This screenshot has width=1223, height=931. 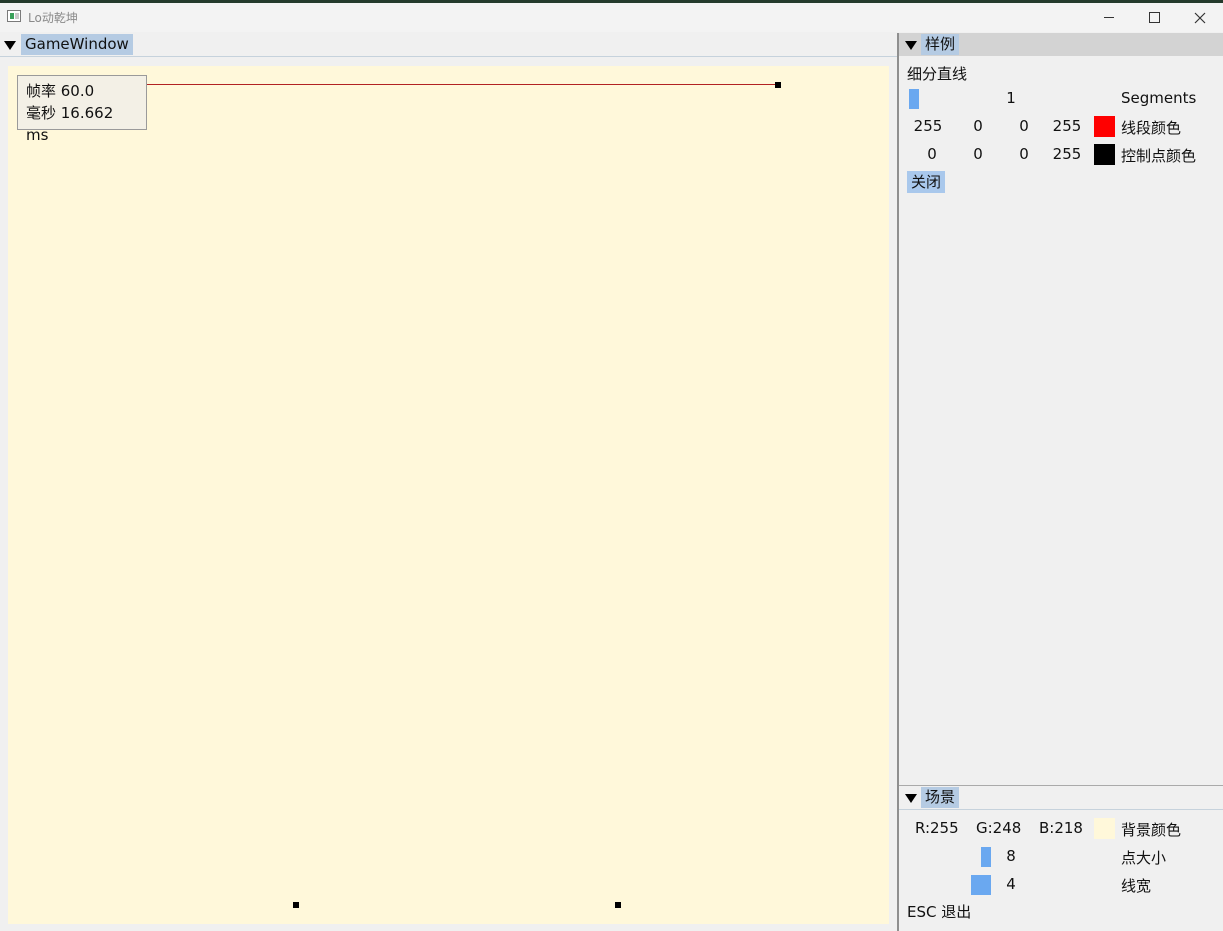 What do you see at coordinates (1024, 126) in the screenshot?
I see `segment-color-b: 0` at bounding box center [1024, 126].